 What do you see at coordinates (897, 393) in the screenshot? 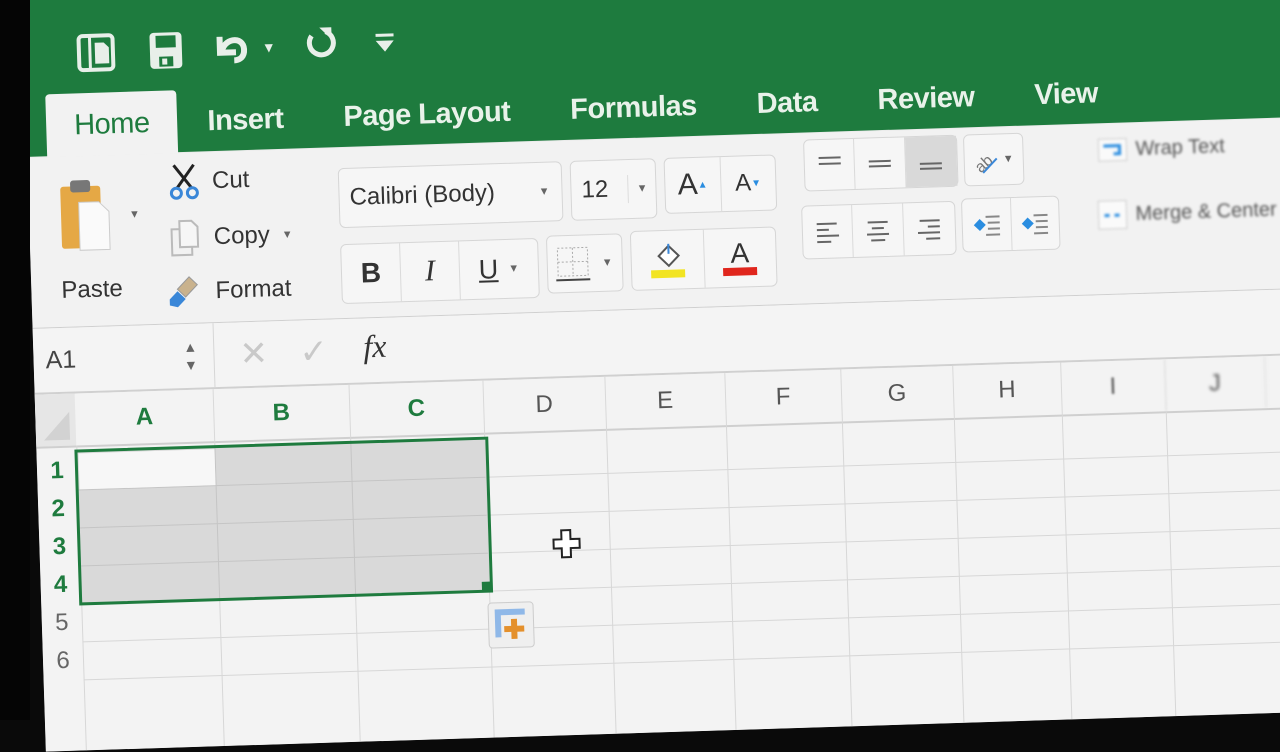
I see `column-header-g: G` at bounding box center [897, 393].